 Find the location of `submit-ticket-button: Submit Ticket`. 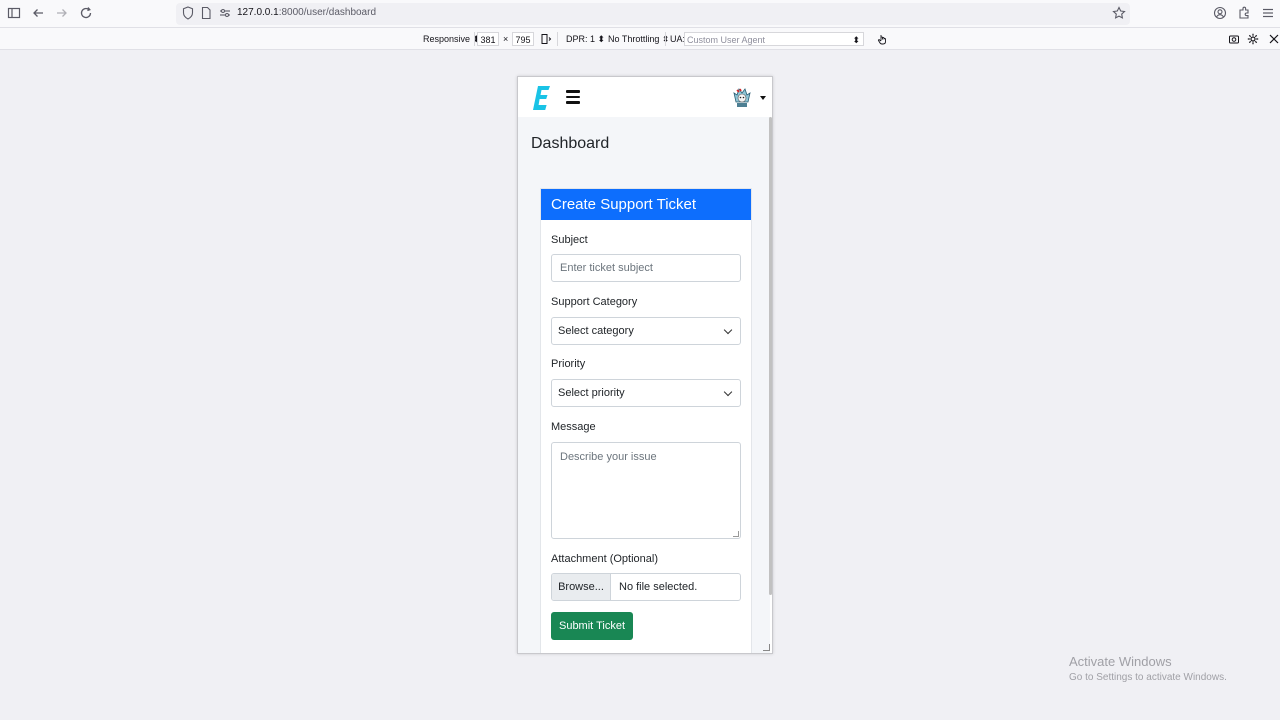

submit-ticket-button: Submit Ticket is located at coordinates (592, 626).